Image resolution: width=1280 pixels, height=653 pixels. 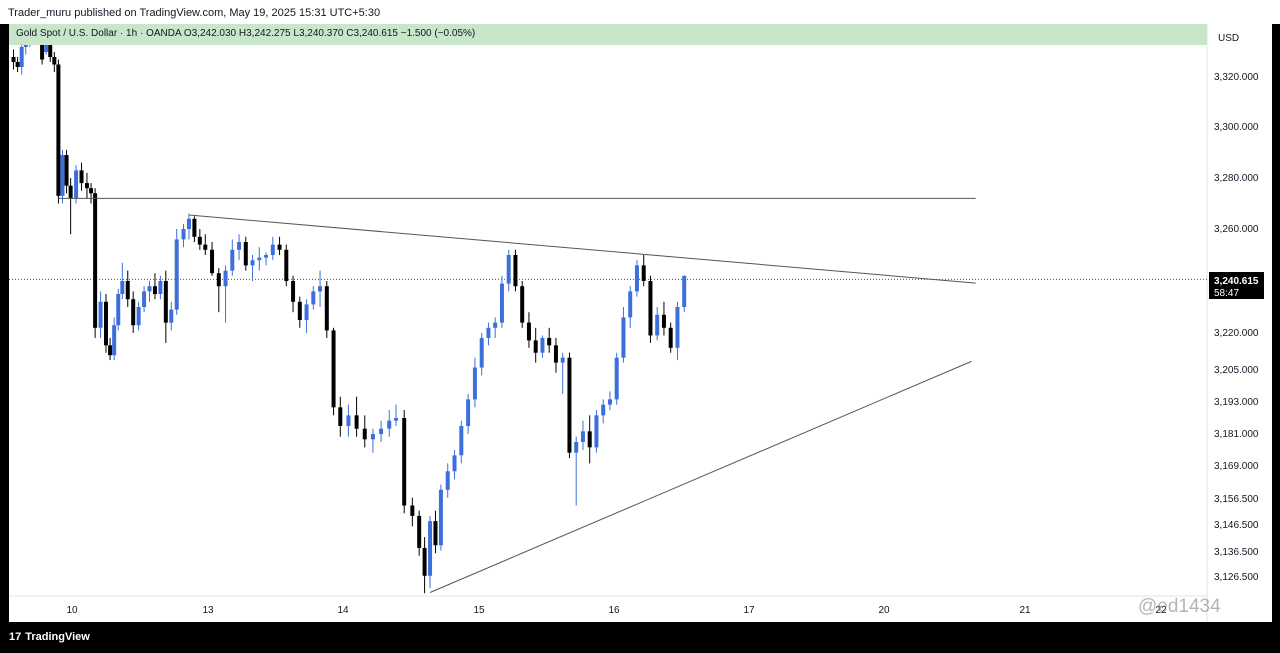 What do you see at coordinates (210, 33) in the screenshot?
I see `ohlc-open: O3,242.030` at bounding box center [210, 33].